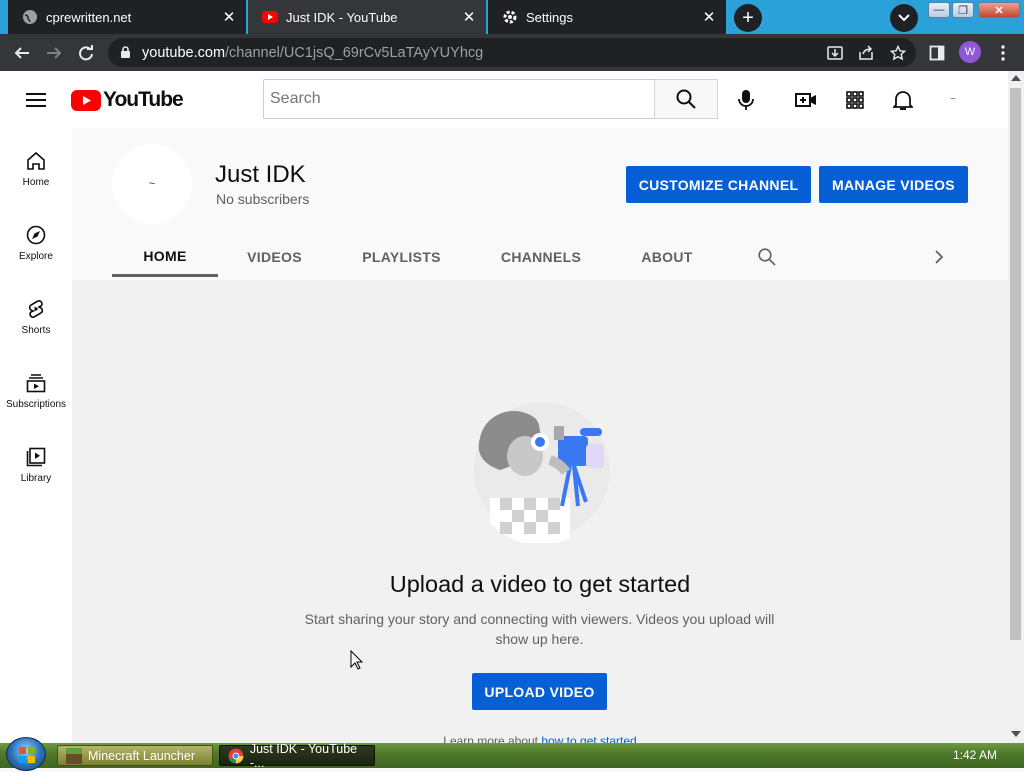 This screenshot has height=772, width=1024. What do you see at coordinates (36, 182) in the screenshot?
I see `guide-label: Home` at bounding box center [36, 182].